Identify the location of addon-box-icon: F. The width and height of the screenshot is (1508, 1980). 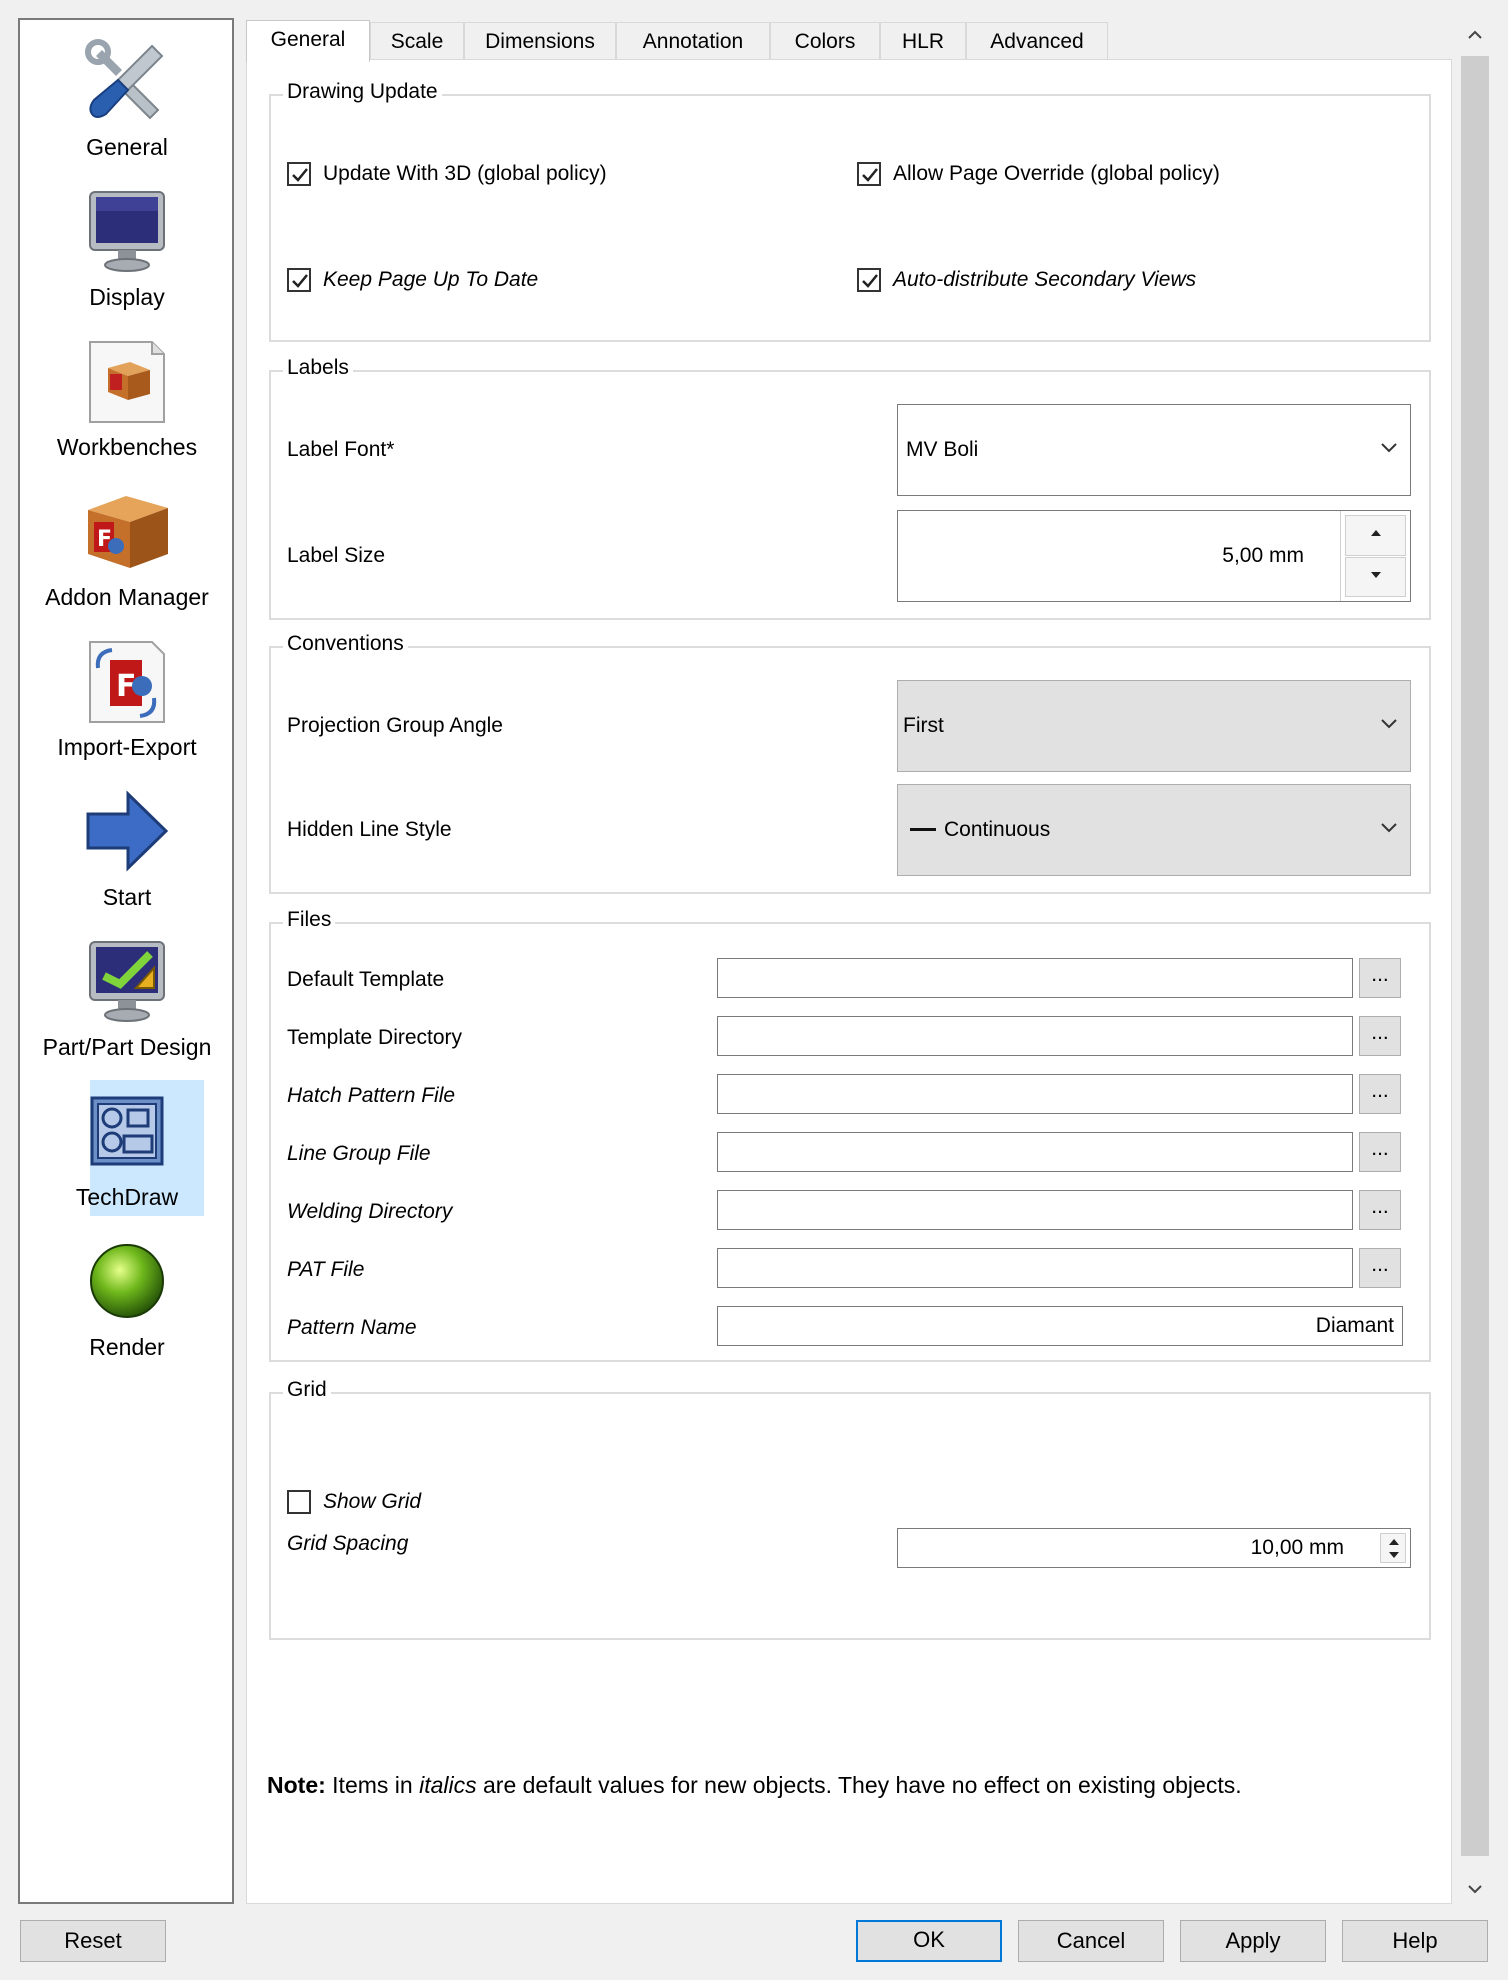
(127, 531).